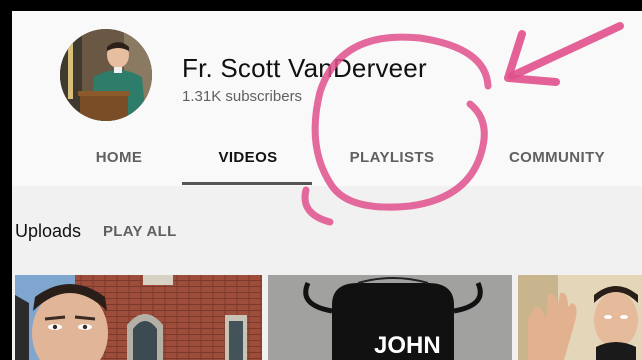 This screenshot has height=360, width=642. Describe the element at coordinates (242, 96) in the screenshot. I see `subscriber-count: 1.31K subscribers` at that location.